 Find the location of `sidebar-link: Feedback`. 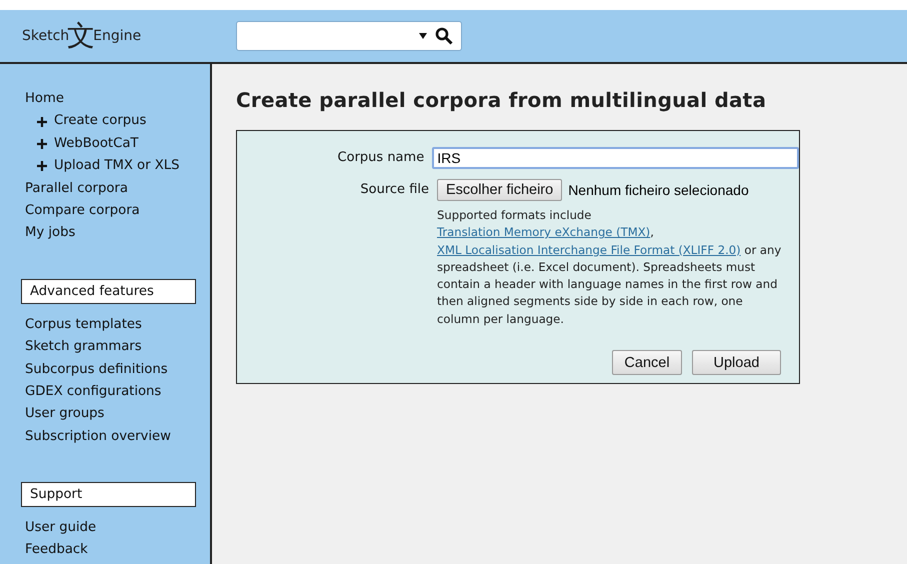

sidebar-link: Feedback is located at coordinates (117, 550).